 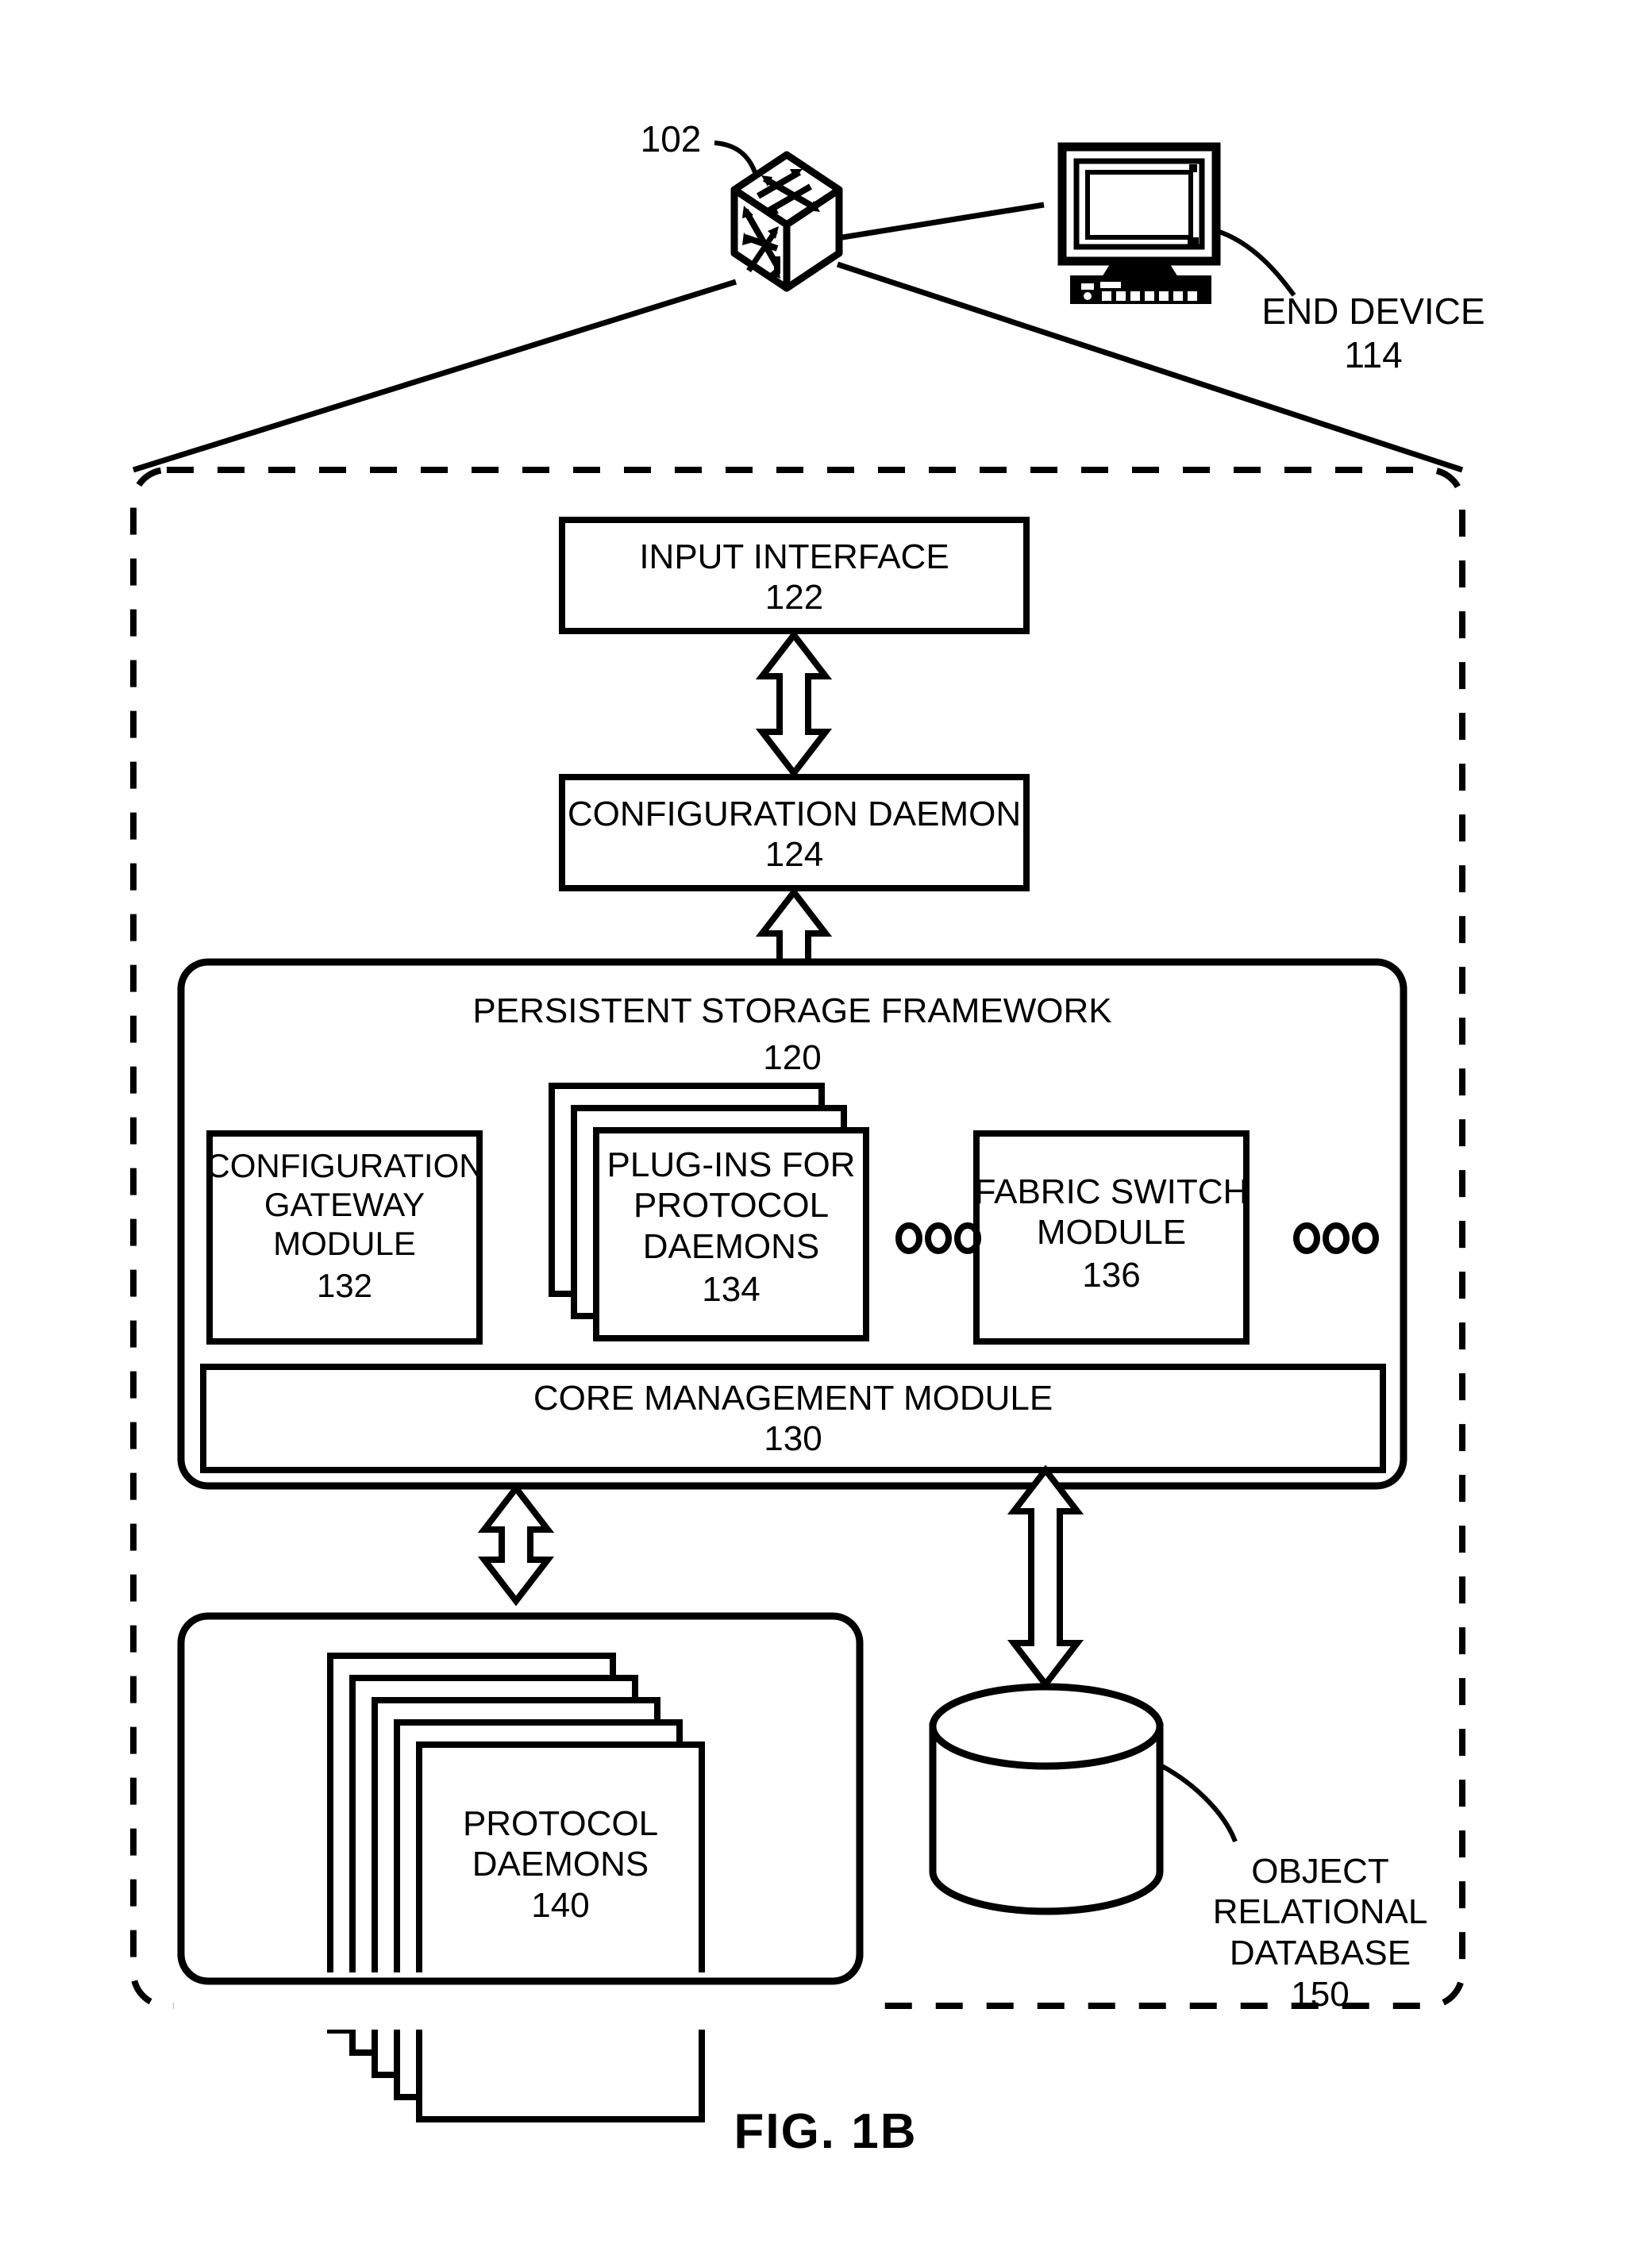 What do you see at coordinates (1112, 1275) in the screenshot?
I see `fabric-switch-module-ref-number: 136` at bounding box center [1112, 1275].